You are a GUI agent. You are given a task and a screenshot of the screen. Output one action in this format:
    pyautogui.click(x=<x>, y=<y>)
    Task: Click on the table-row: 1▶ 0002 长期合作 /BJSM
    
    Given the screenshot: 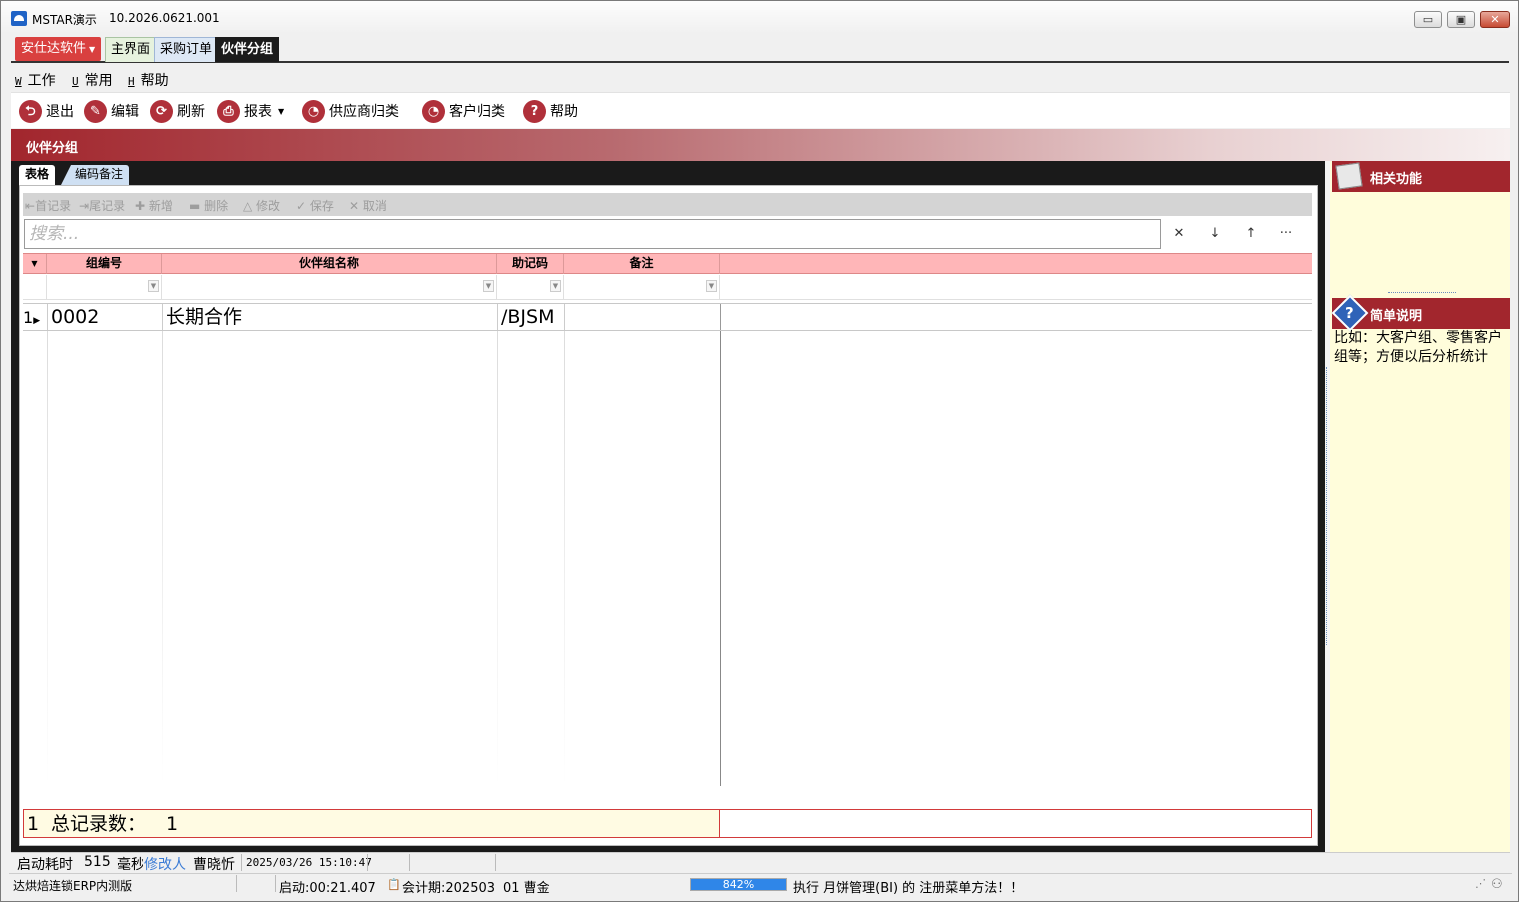 What is the action you would take?
    pyautogui.click(x=667, y=317)
    